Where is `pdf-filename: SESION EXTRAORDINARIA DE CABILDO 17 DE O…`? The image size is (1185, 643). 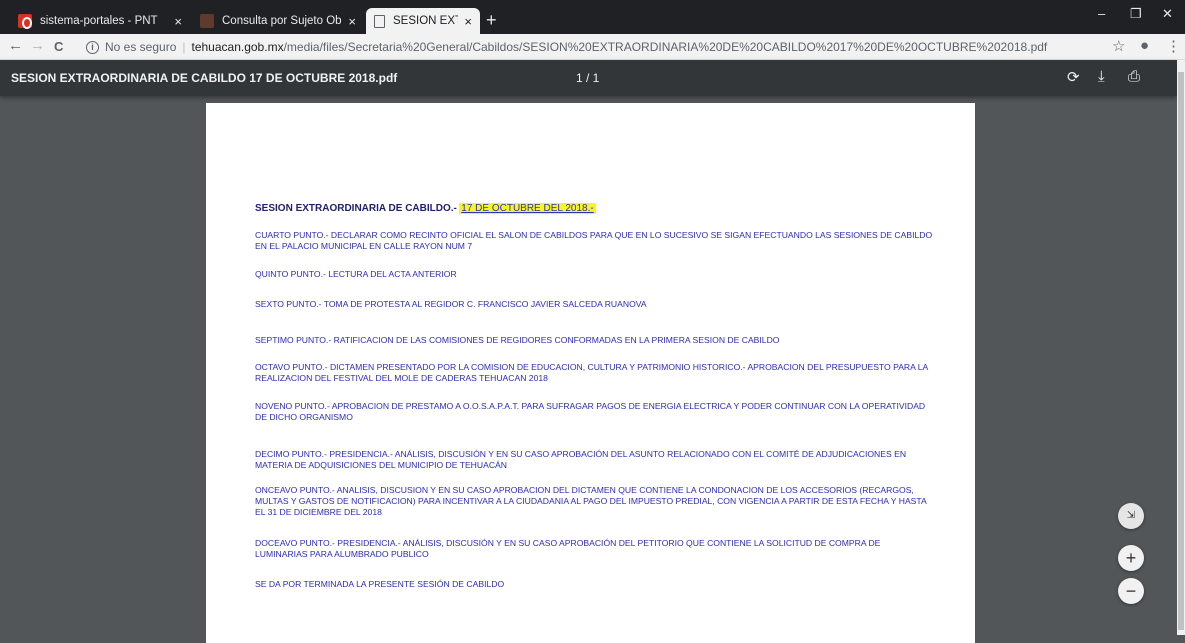
pdf-filename: SESION EXTRAORDINARIA DE CABILDO 17 DE O… is located at coordinates (204, 78).